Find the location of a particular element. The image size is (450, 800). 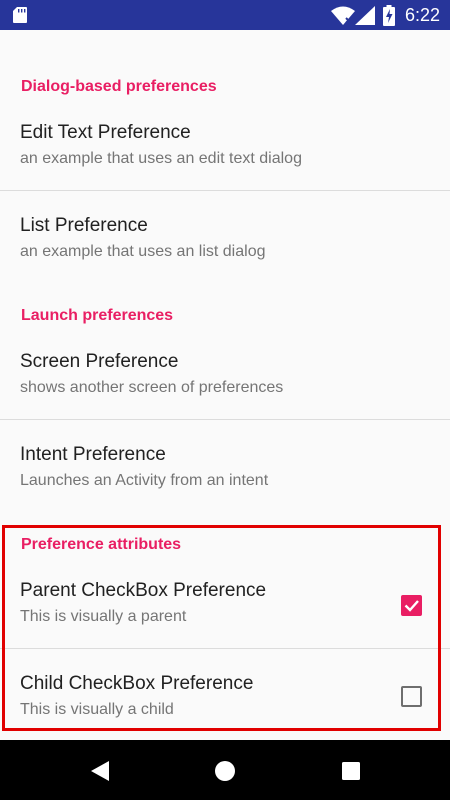

pref-title: Parent CheckBox Preference is located at coordinates (143, 590).